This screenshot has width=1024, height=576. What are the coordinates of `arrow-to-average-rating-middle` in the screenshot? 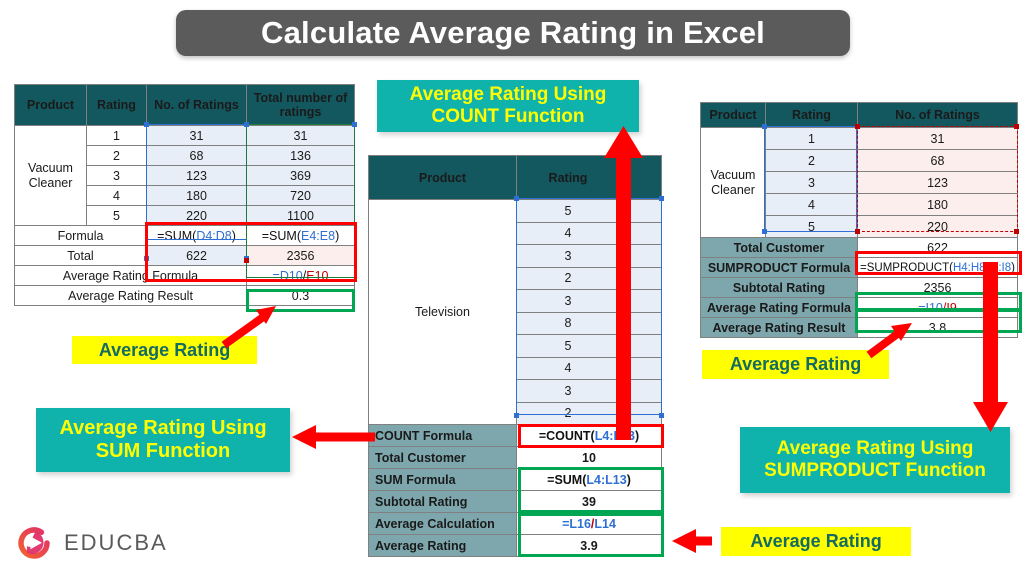 It's located at (692, 541).